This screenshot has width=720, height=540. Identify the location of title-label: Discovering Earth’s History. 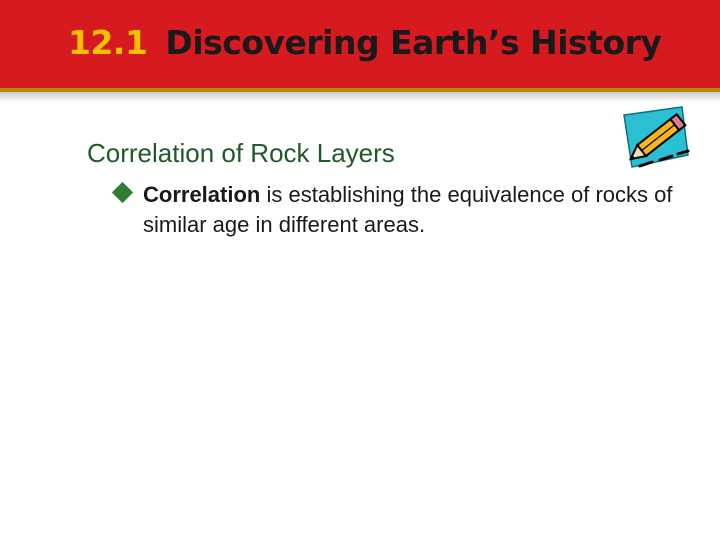
(413, 42).